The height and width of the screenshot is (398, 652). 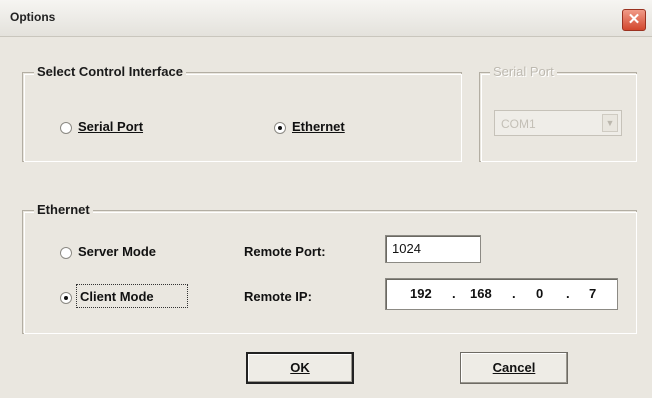 I want to click on ok-button-label: OK, so click(x=300, y=367).